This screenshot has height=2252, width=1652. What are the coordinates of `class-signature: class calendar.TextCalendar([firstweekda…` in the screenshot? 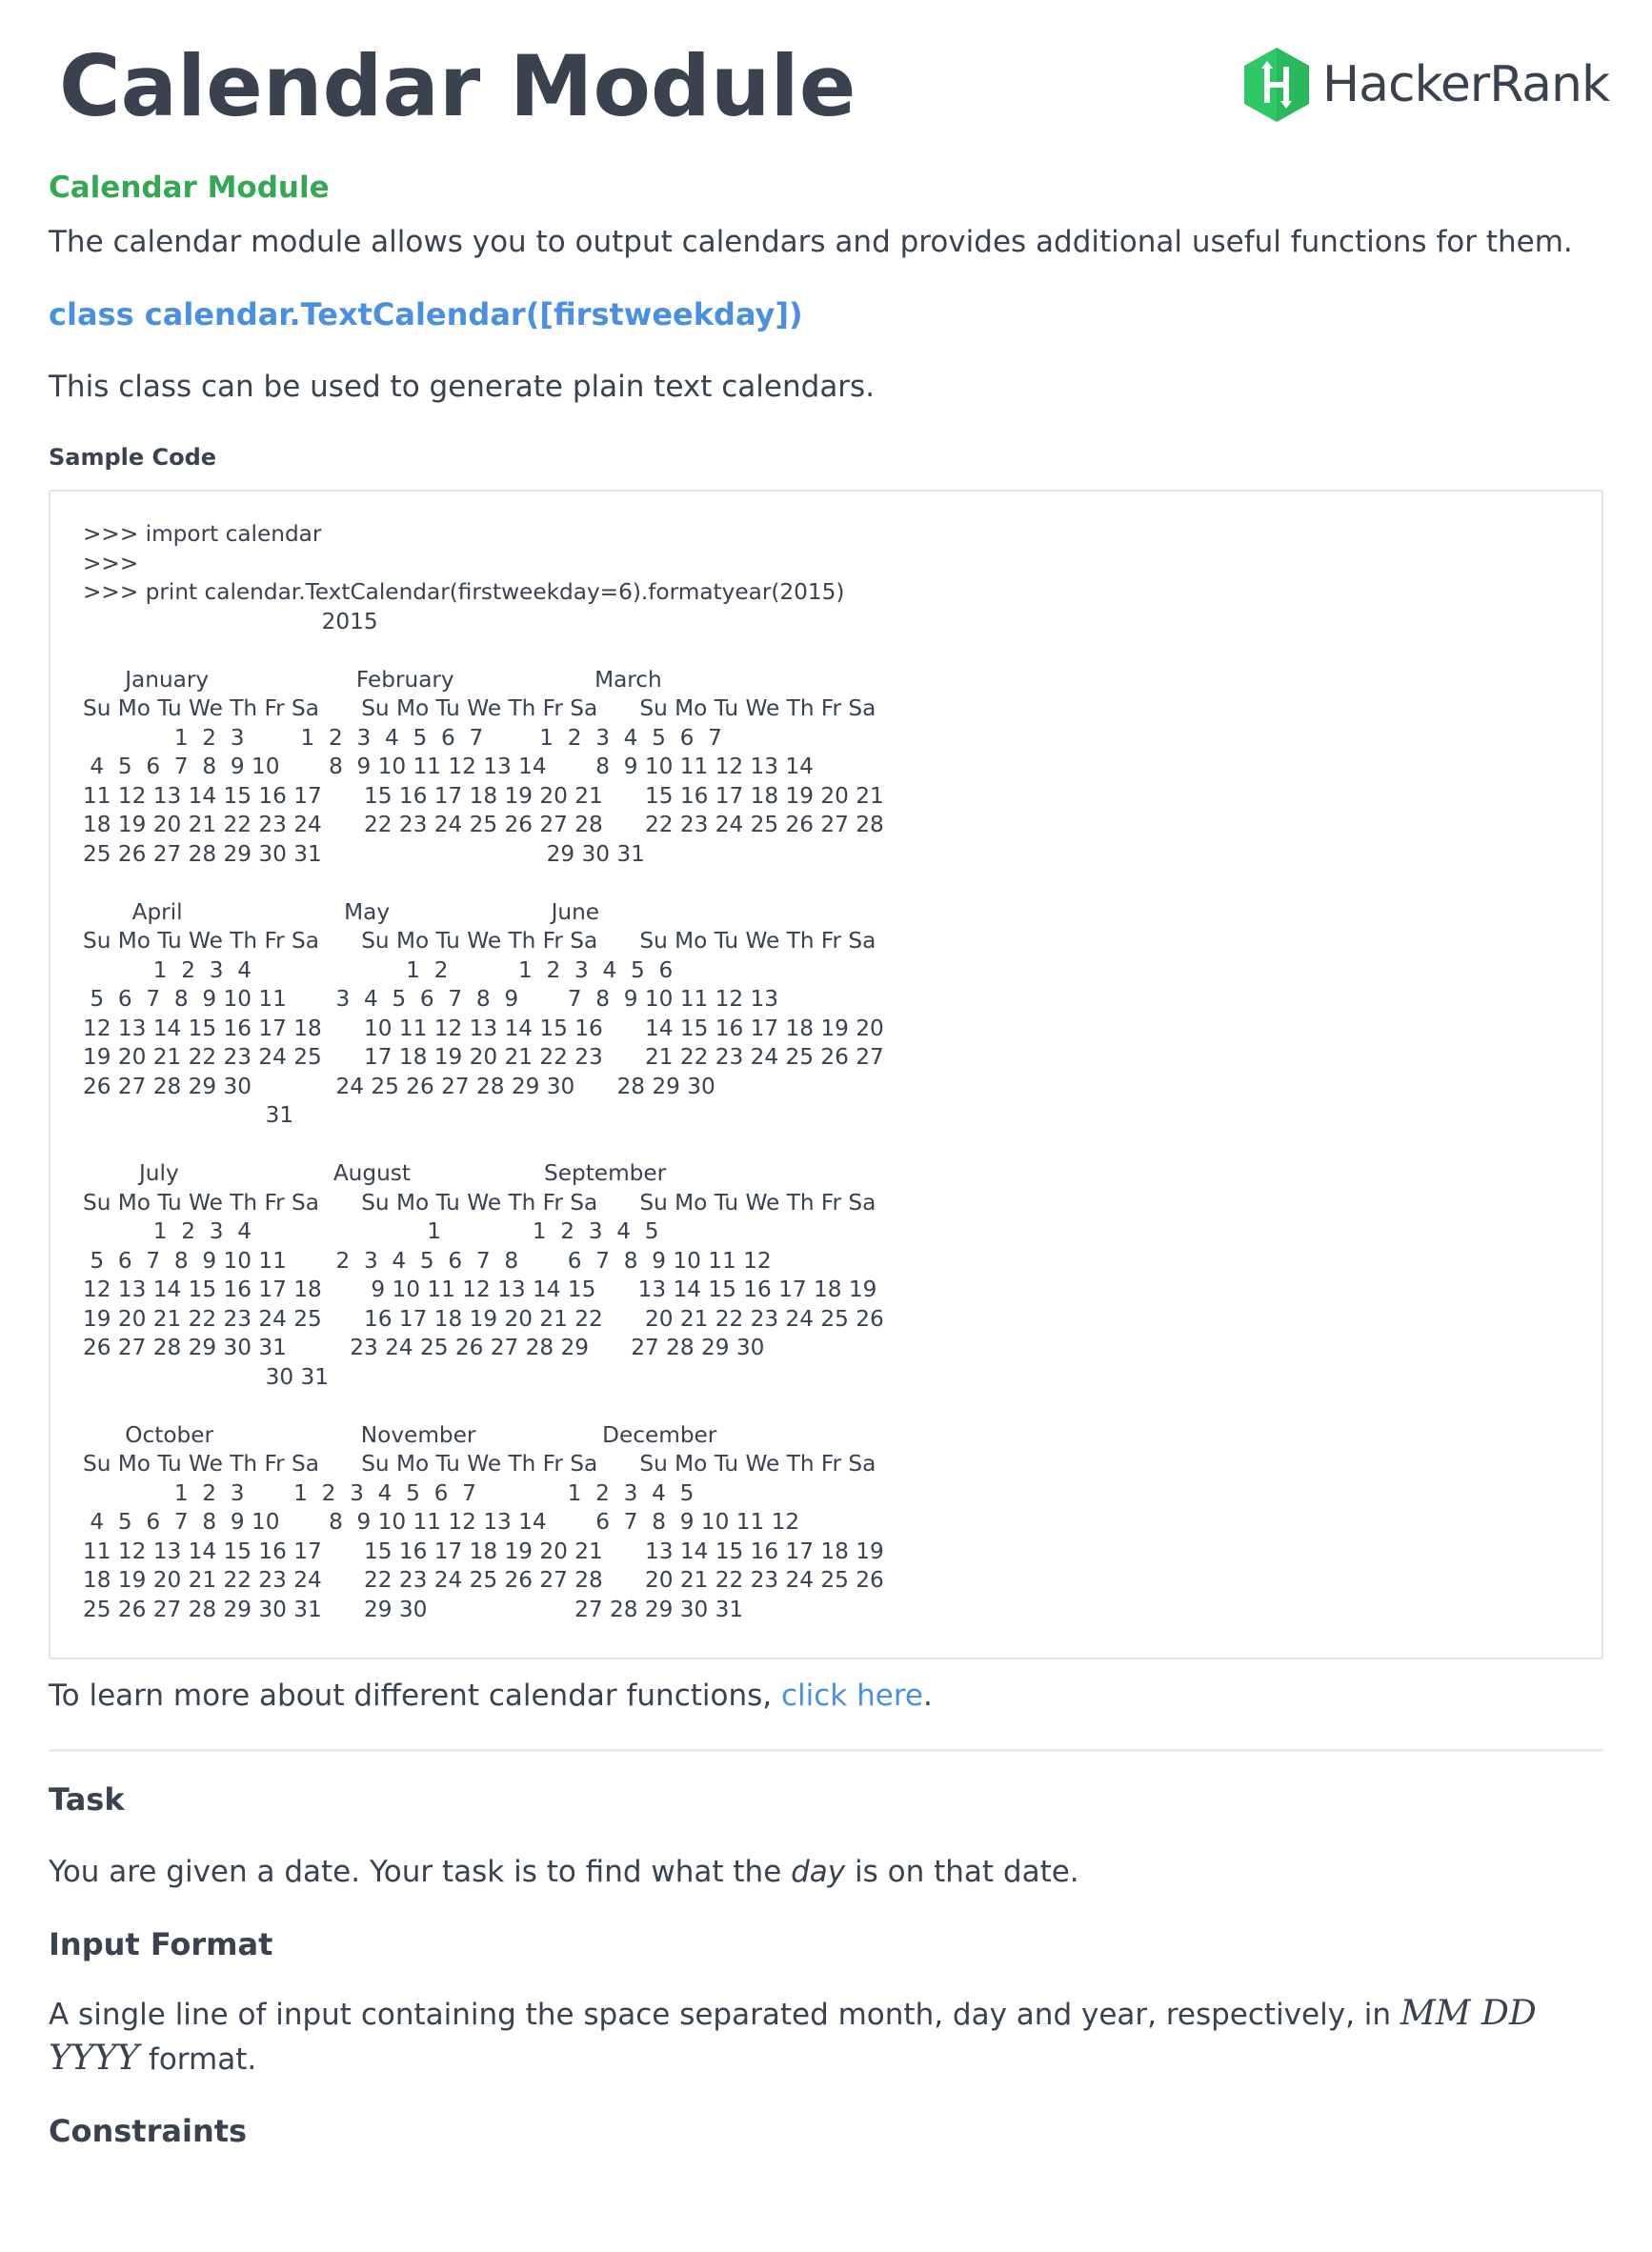 It's located at (426, 314).